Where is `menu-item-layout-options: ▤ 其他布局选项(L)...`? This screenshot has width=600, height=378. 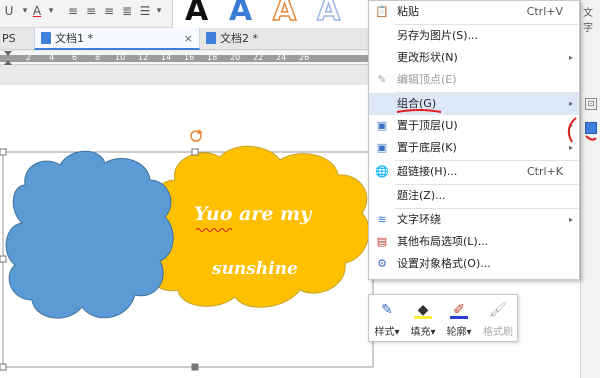
menu-item-layout-options: ▤ 其他布局选项(L)... is located at coordinates (474, 242).